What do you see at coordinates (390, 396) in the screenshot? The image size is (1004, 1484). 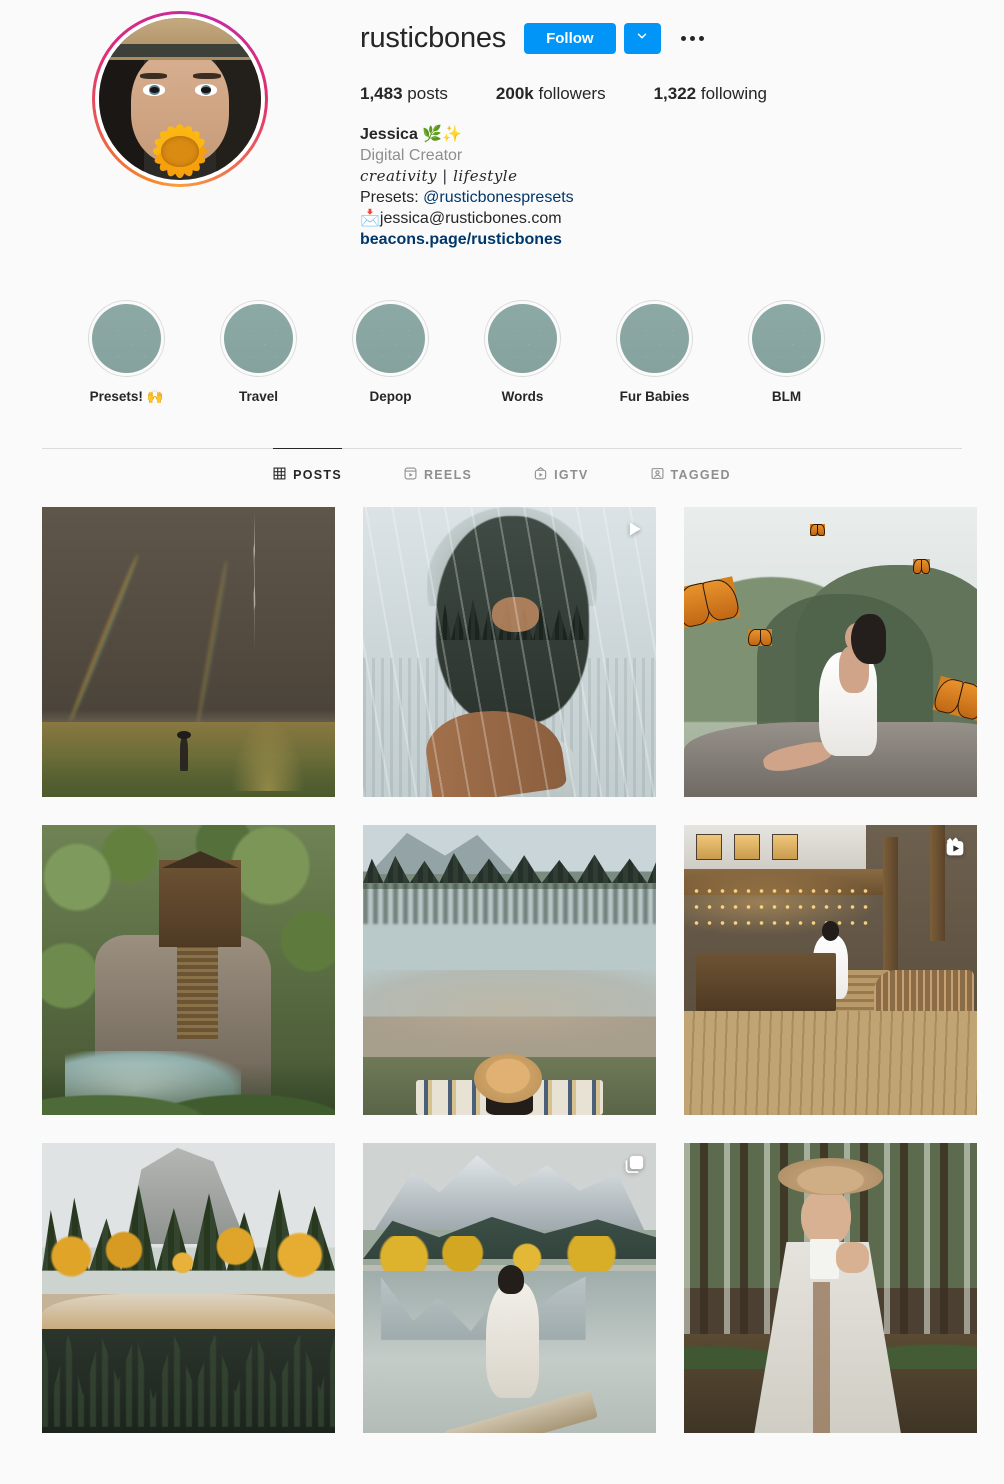 I see `highlight-label: Depop` at bounding box center [390, 396].